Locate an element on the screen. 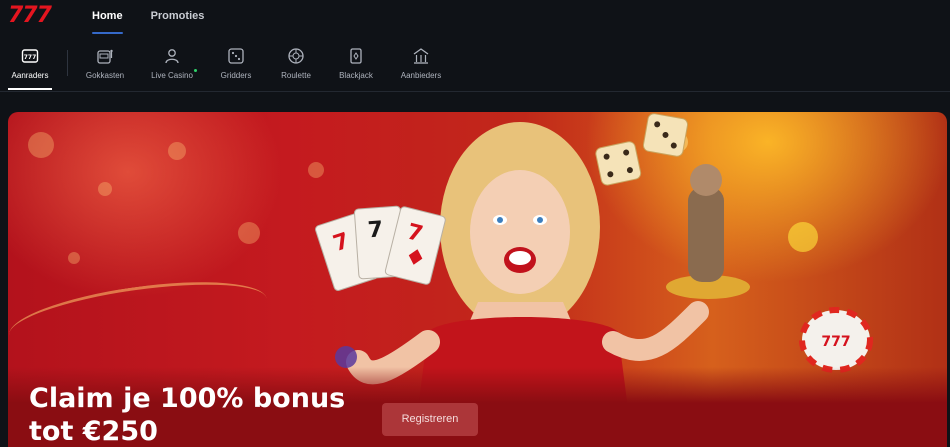  casino-chip: 777 is located at coordinates (836, 340).